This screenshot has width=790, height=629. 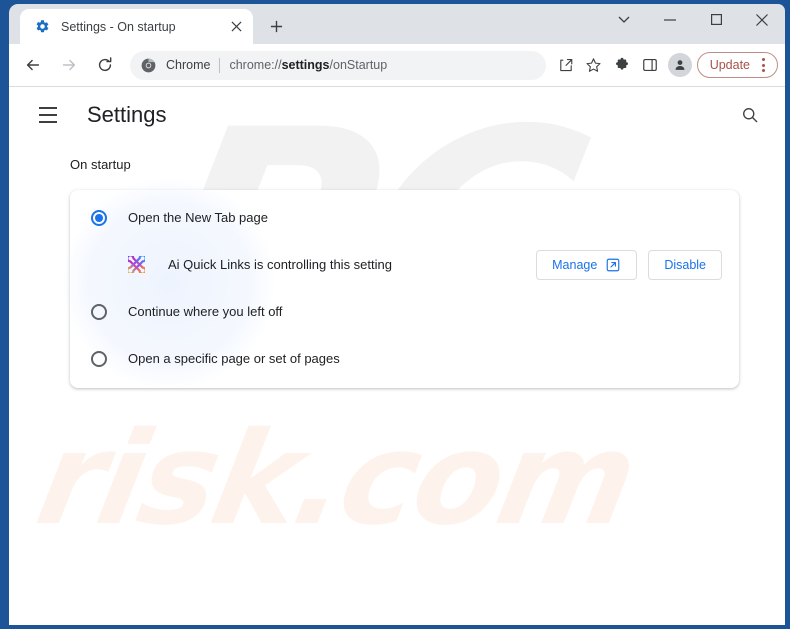 I want to click on manage-button: Manage, so click(x=587, y=264).